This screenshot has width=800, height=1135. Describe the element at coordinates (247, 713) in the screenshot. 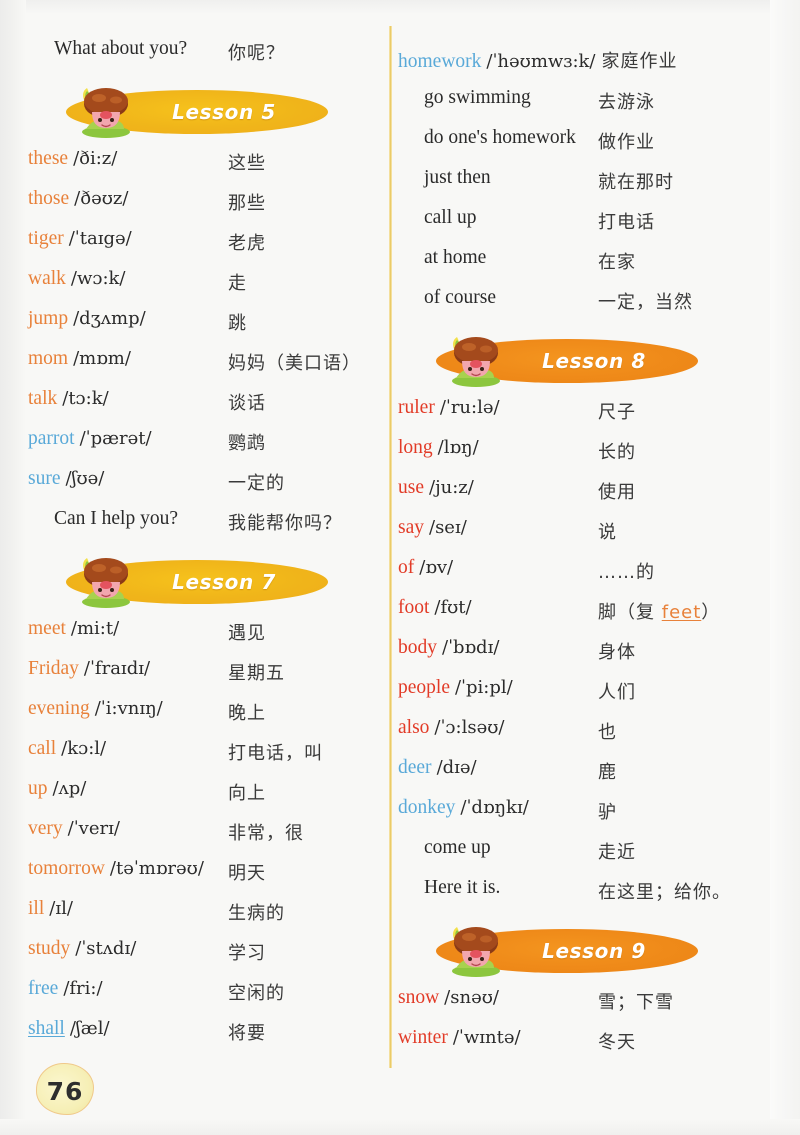

I see `chinese-translation: 晚上` at that location.